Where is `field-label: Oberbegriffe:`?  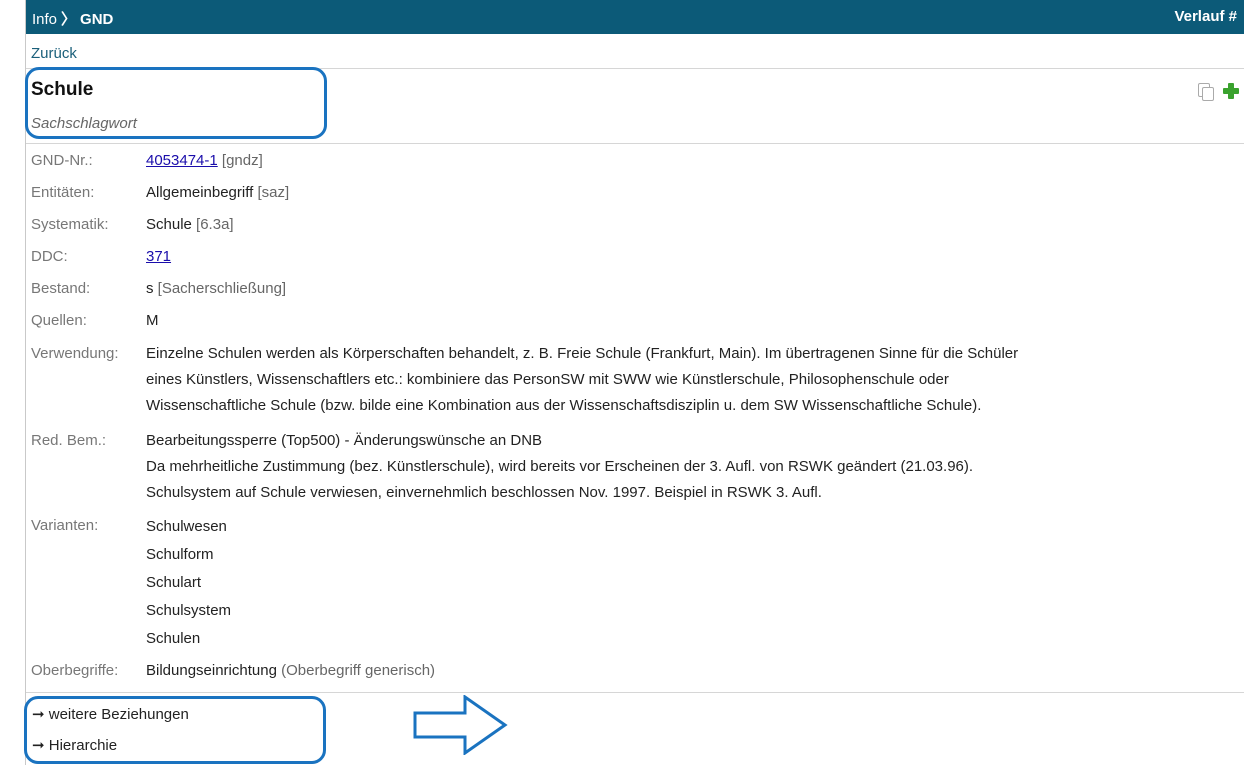 field-label: Oberbegriffe: is located at coordinates (75, 670).